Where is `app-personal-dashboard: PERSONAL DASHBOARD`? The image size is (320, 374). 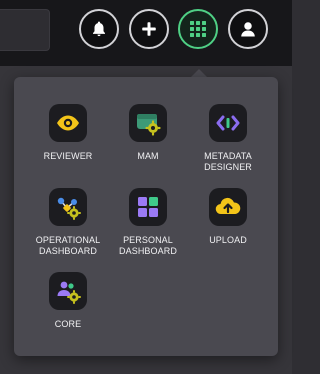 app-personal-dashboard: PERSONAL DASHBOARD is located at coordinates (148, 222).